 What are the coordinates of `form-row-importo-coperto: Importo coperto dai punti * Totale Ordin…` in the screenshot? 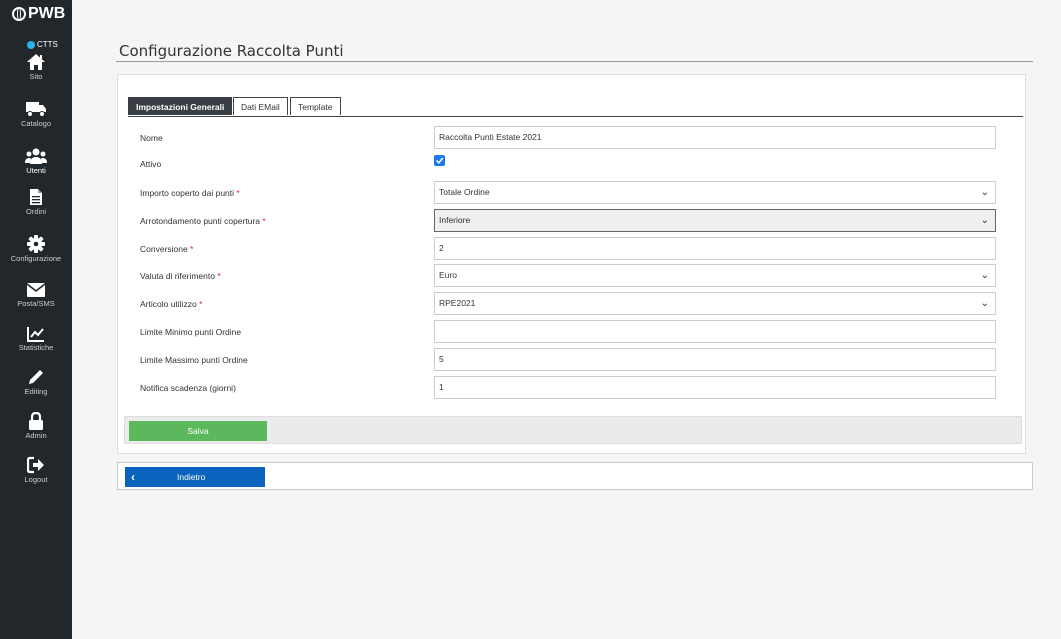 It's located at (571, 192).